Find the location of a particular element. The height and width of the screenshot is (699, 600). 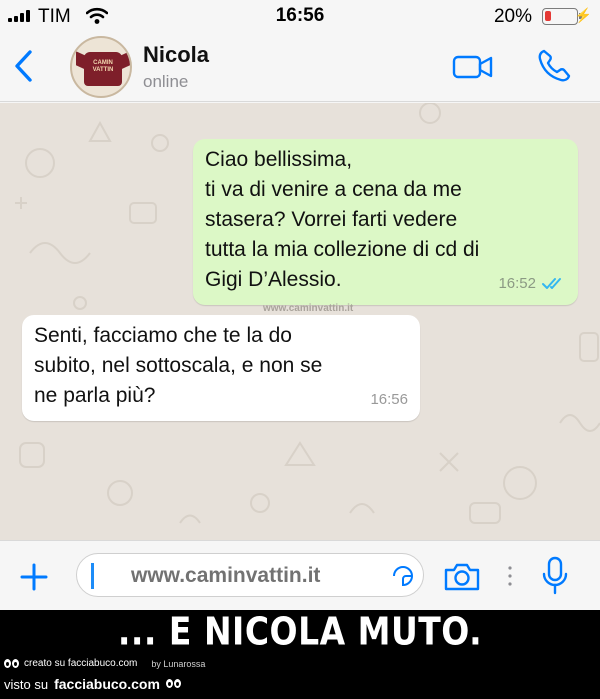

footer-site-link: facciabuco.com is located at coordinates (107, 684).